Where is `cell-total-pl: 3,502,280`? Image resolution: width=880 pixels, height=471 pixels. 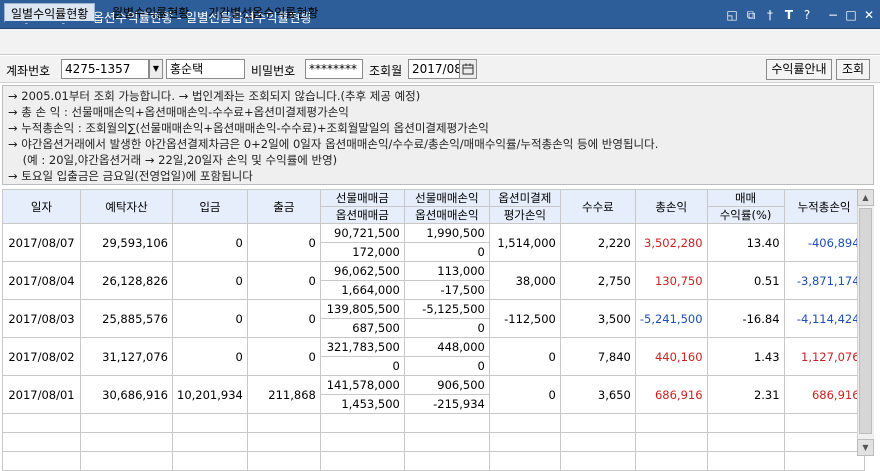
cell-total-pl: 3,502,280 is located at coordinates (671, 242).